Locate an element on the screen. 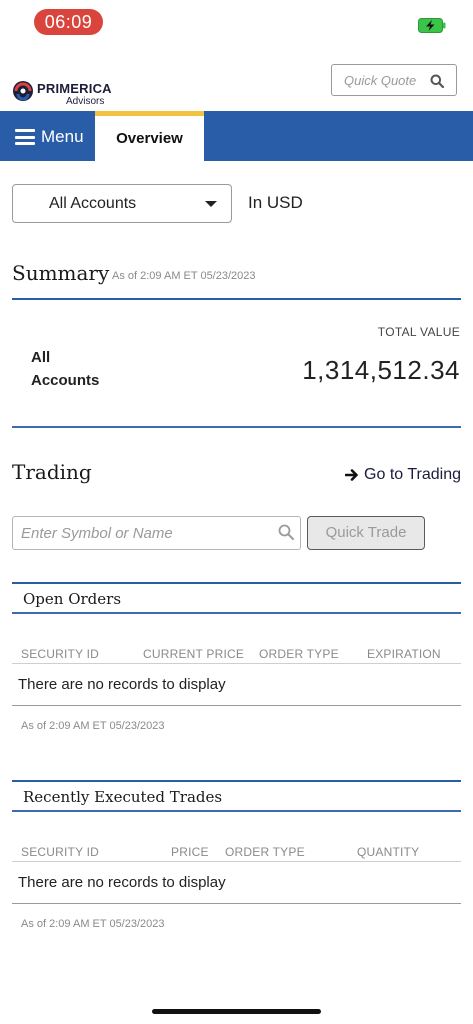  col-price: PRICE is located at coordinates (190, 852).